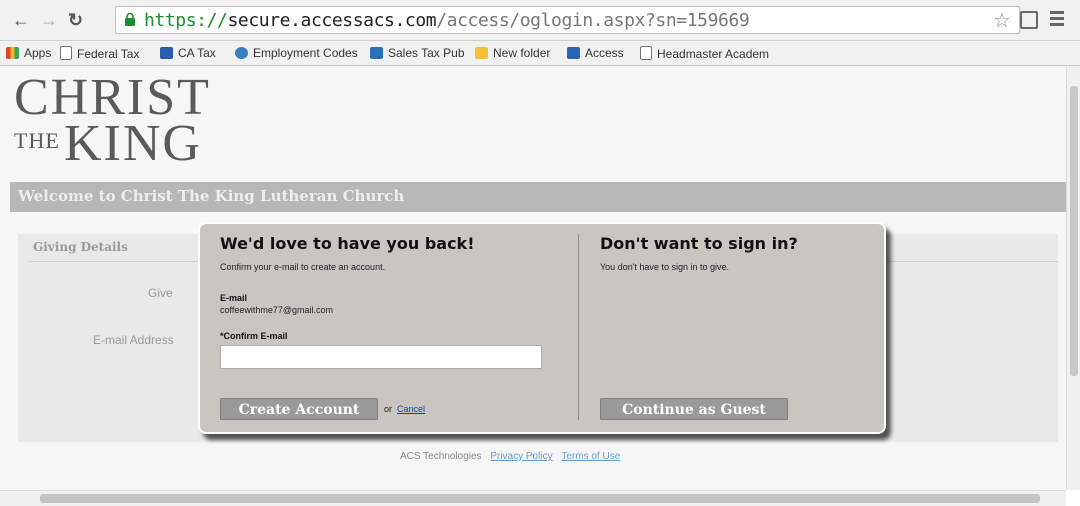 The width and height of the screenshot is (1080, 506). I want to click on logo-line-the: THE, so click(37, 140).